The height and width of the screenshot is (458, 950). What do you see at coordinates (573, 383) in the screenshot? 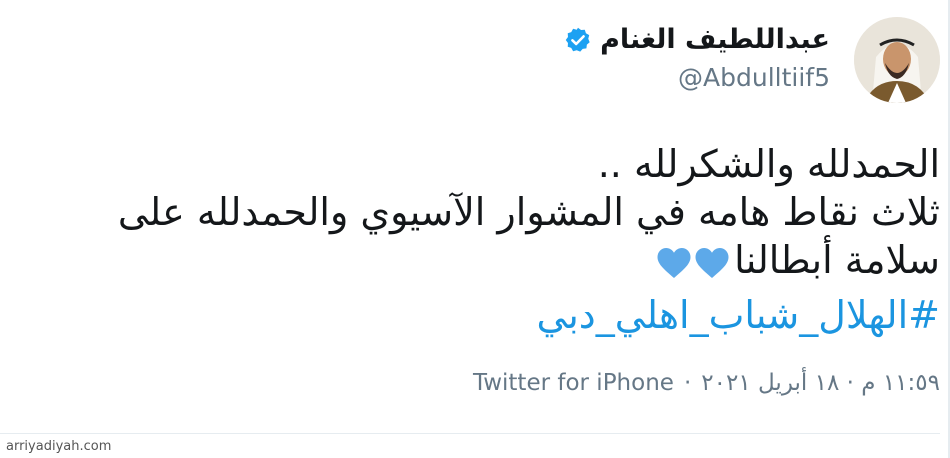
I see `tweet-client: Twitter for iPhone` at bounding box center [573, 383].